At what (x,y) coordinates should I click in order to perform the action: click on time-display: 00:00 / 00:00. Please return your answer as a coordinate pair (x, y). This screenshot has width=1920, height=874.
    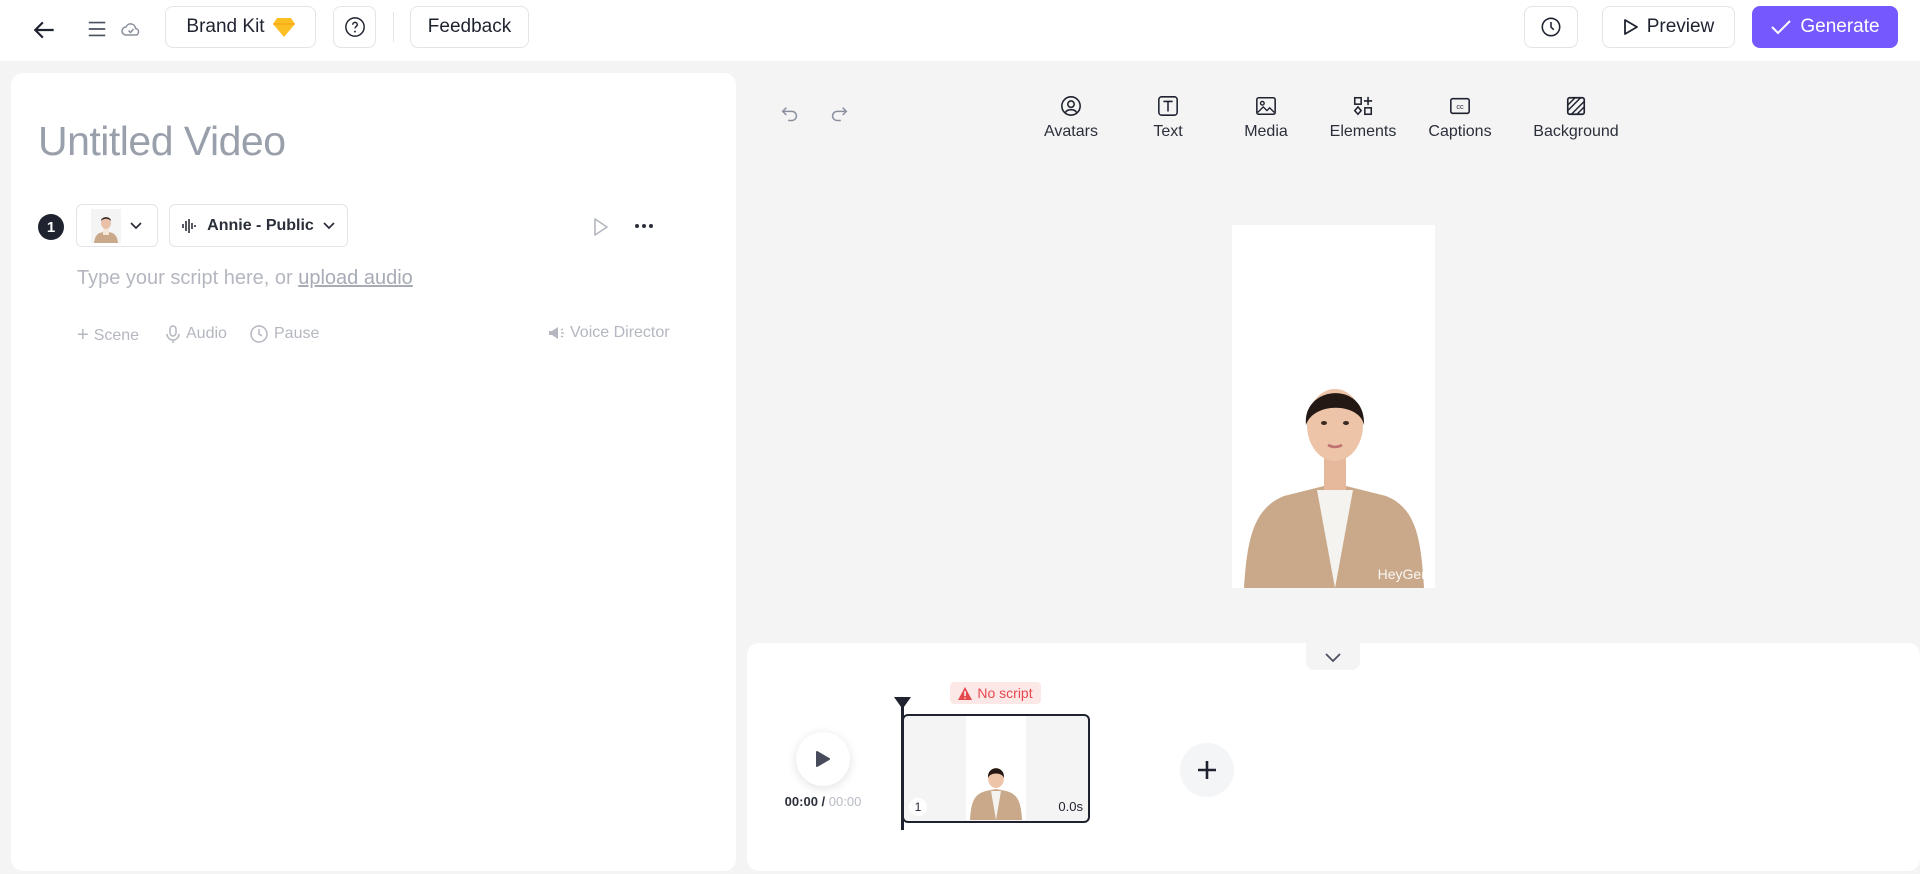
    Looking at the image, I should click on (823, 801).